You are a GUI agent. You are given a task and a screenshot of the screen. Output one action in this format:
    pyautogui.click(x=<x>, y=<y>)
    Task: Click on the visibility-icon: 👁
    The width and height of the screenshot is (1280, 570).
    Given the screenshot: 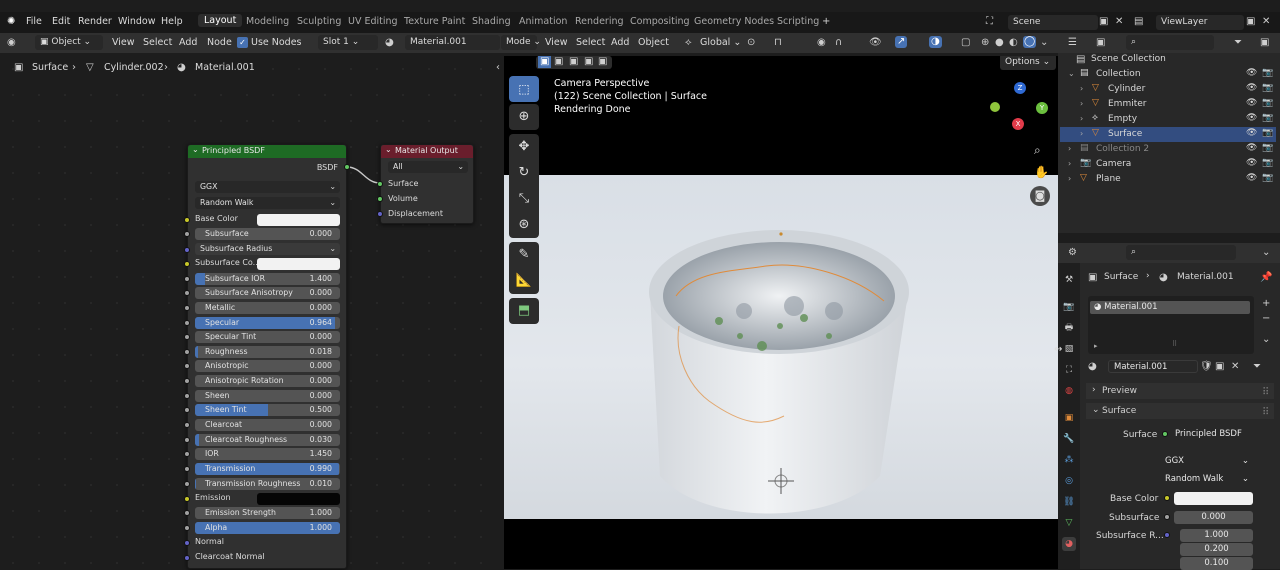 What is the action you would take?
    pyautogui.click(x=875, y=43)
    